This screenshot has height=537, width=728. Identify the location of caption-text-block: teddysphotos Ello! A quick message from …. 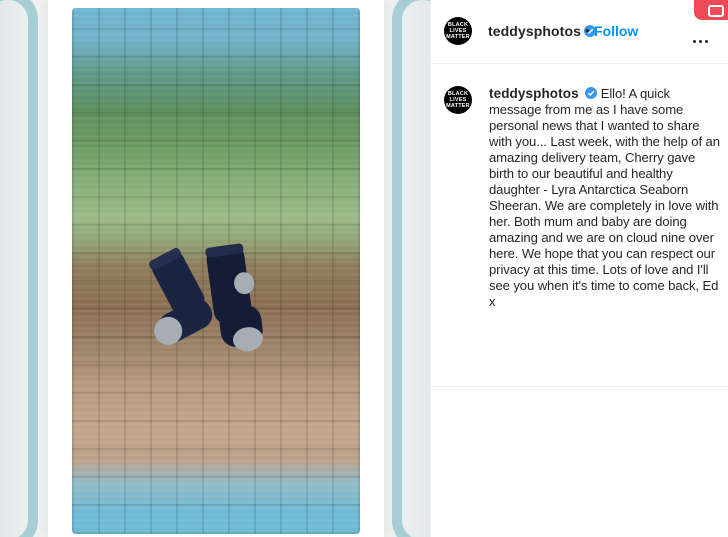
(605, 198).